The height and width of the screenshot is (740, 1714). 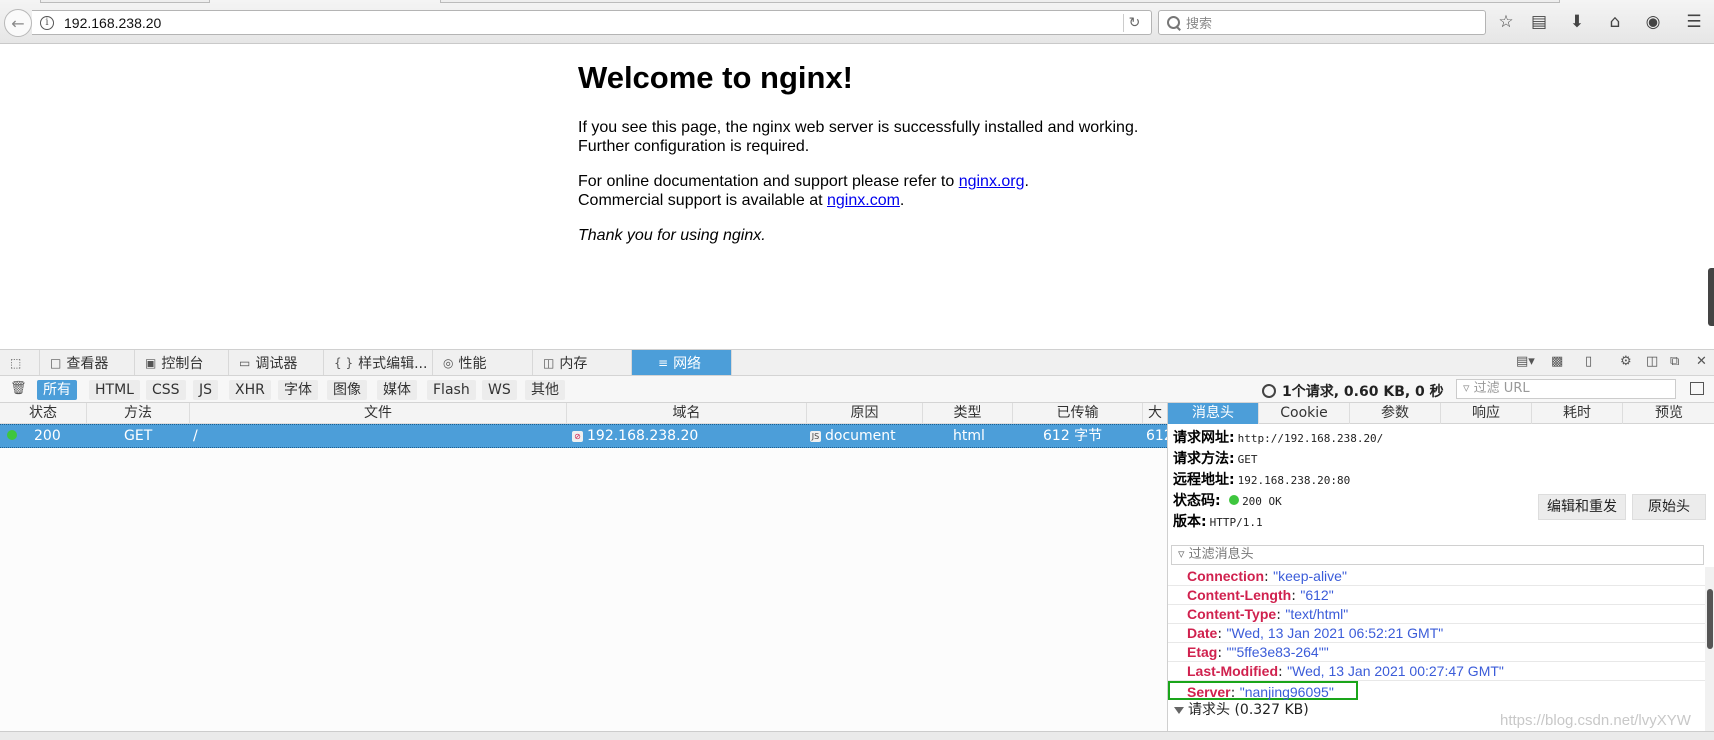 I want to click on request-method-label: 请求方法:, so click(x=1204, y=459).